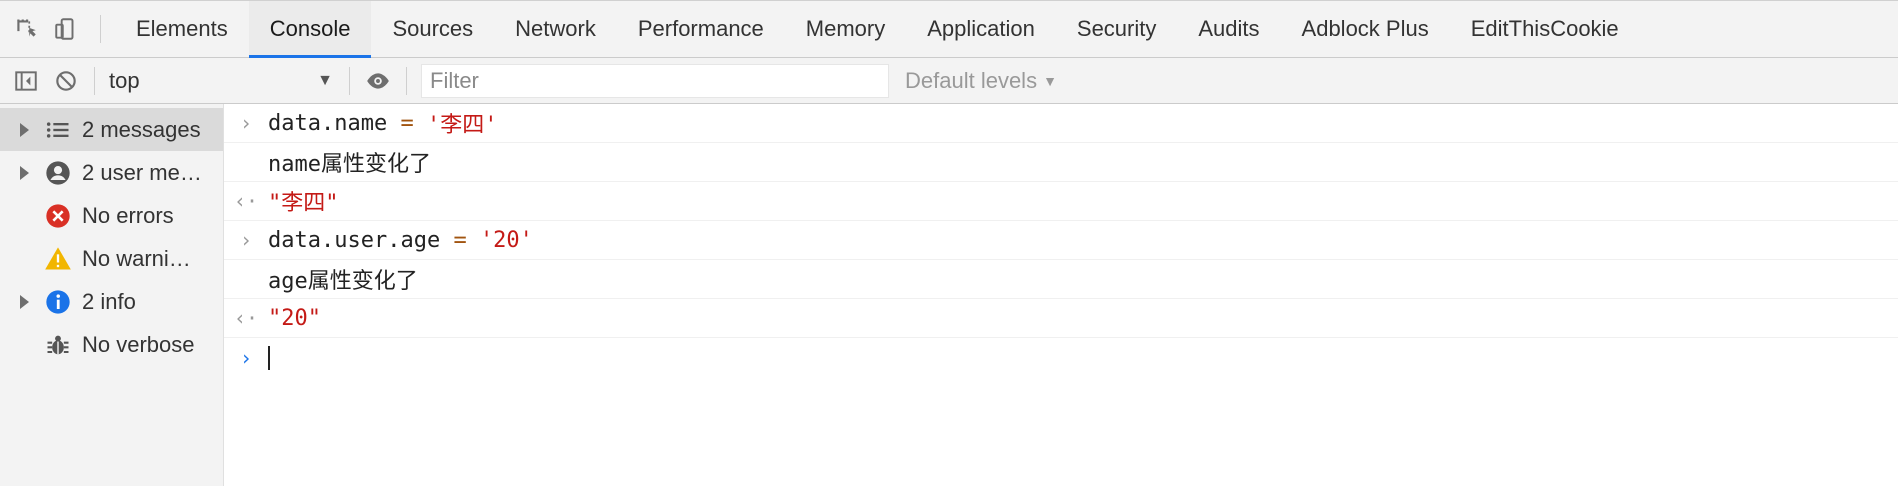  What do you see at coordinates (1061, 240) in the screenshot?
I see `console-input-row: › data.user.age = '20'` at bounding box center [1061, 240].